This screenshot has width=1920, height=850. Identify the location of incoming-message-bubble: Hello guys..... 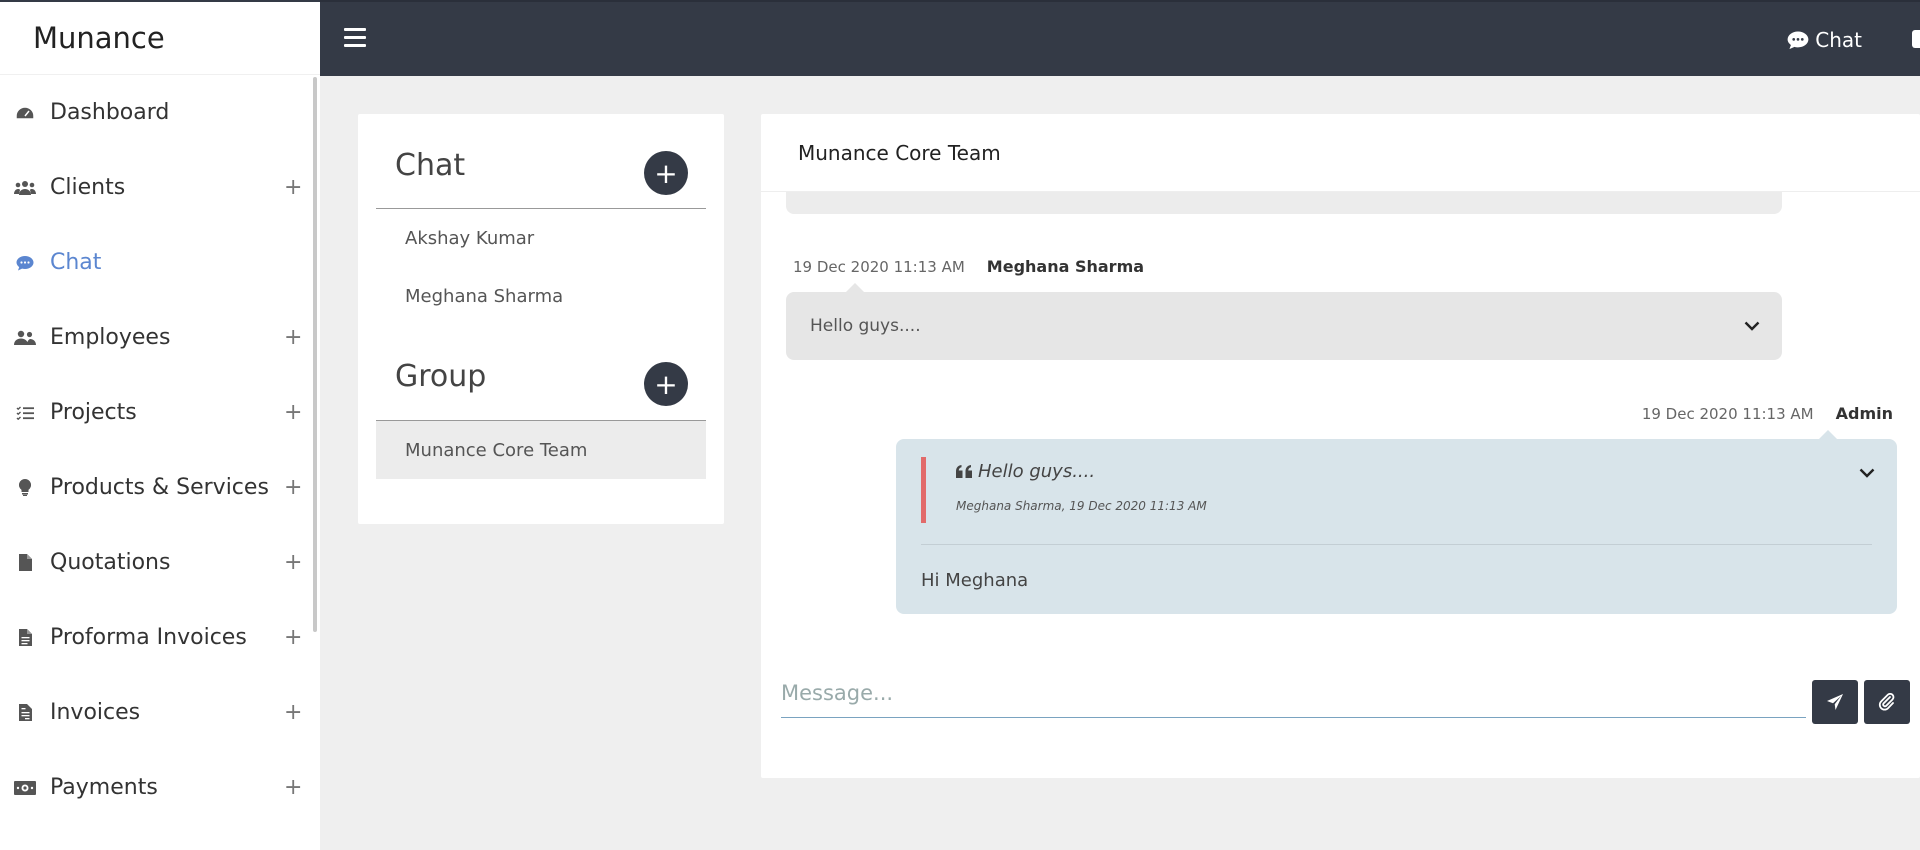
(1284, 321).